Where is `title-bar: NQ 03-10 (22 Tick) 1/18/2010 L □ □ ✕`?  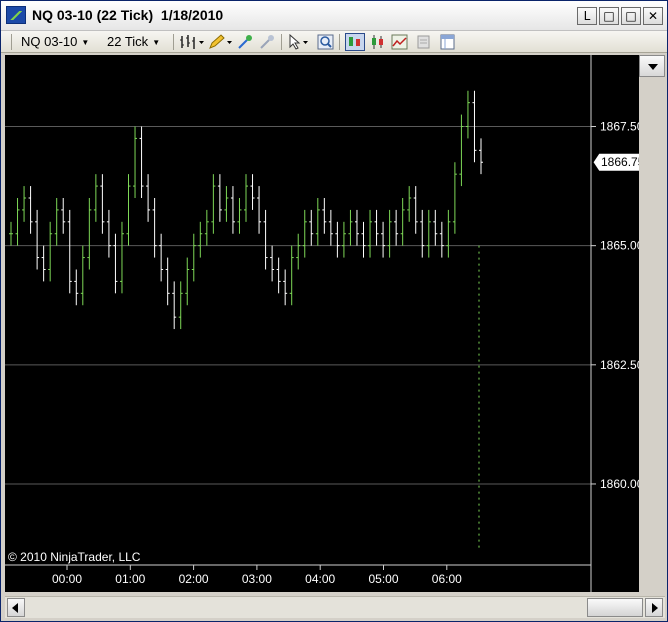
title-bar: NQ 03-10 (22 Tick) 1/18/2010 L □ □ ✕ is located at coordinates (334, 16).